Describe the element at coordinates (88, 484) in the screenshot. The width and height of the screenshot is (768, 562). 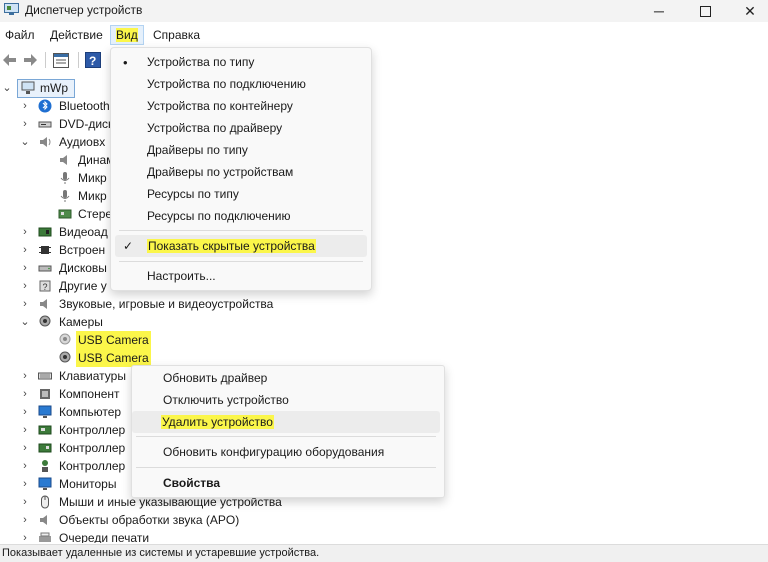
I see `tree-item-label: Мониторы` at that location.